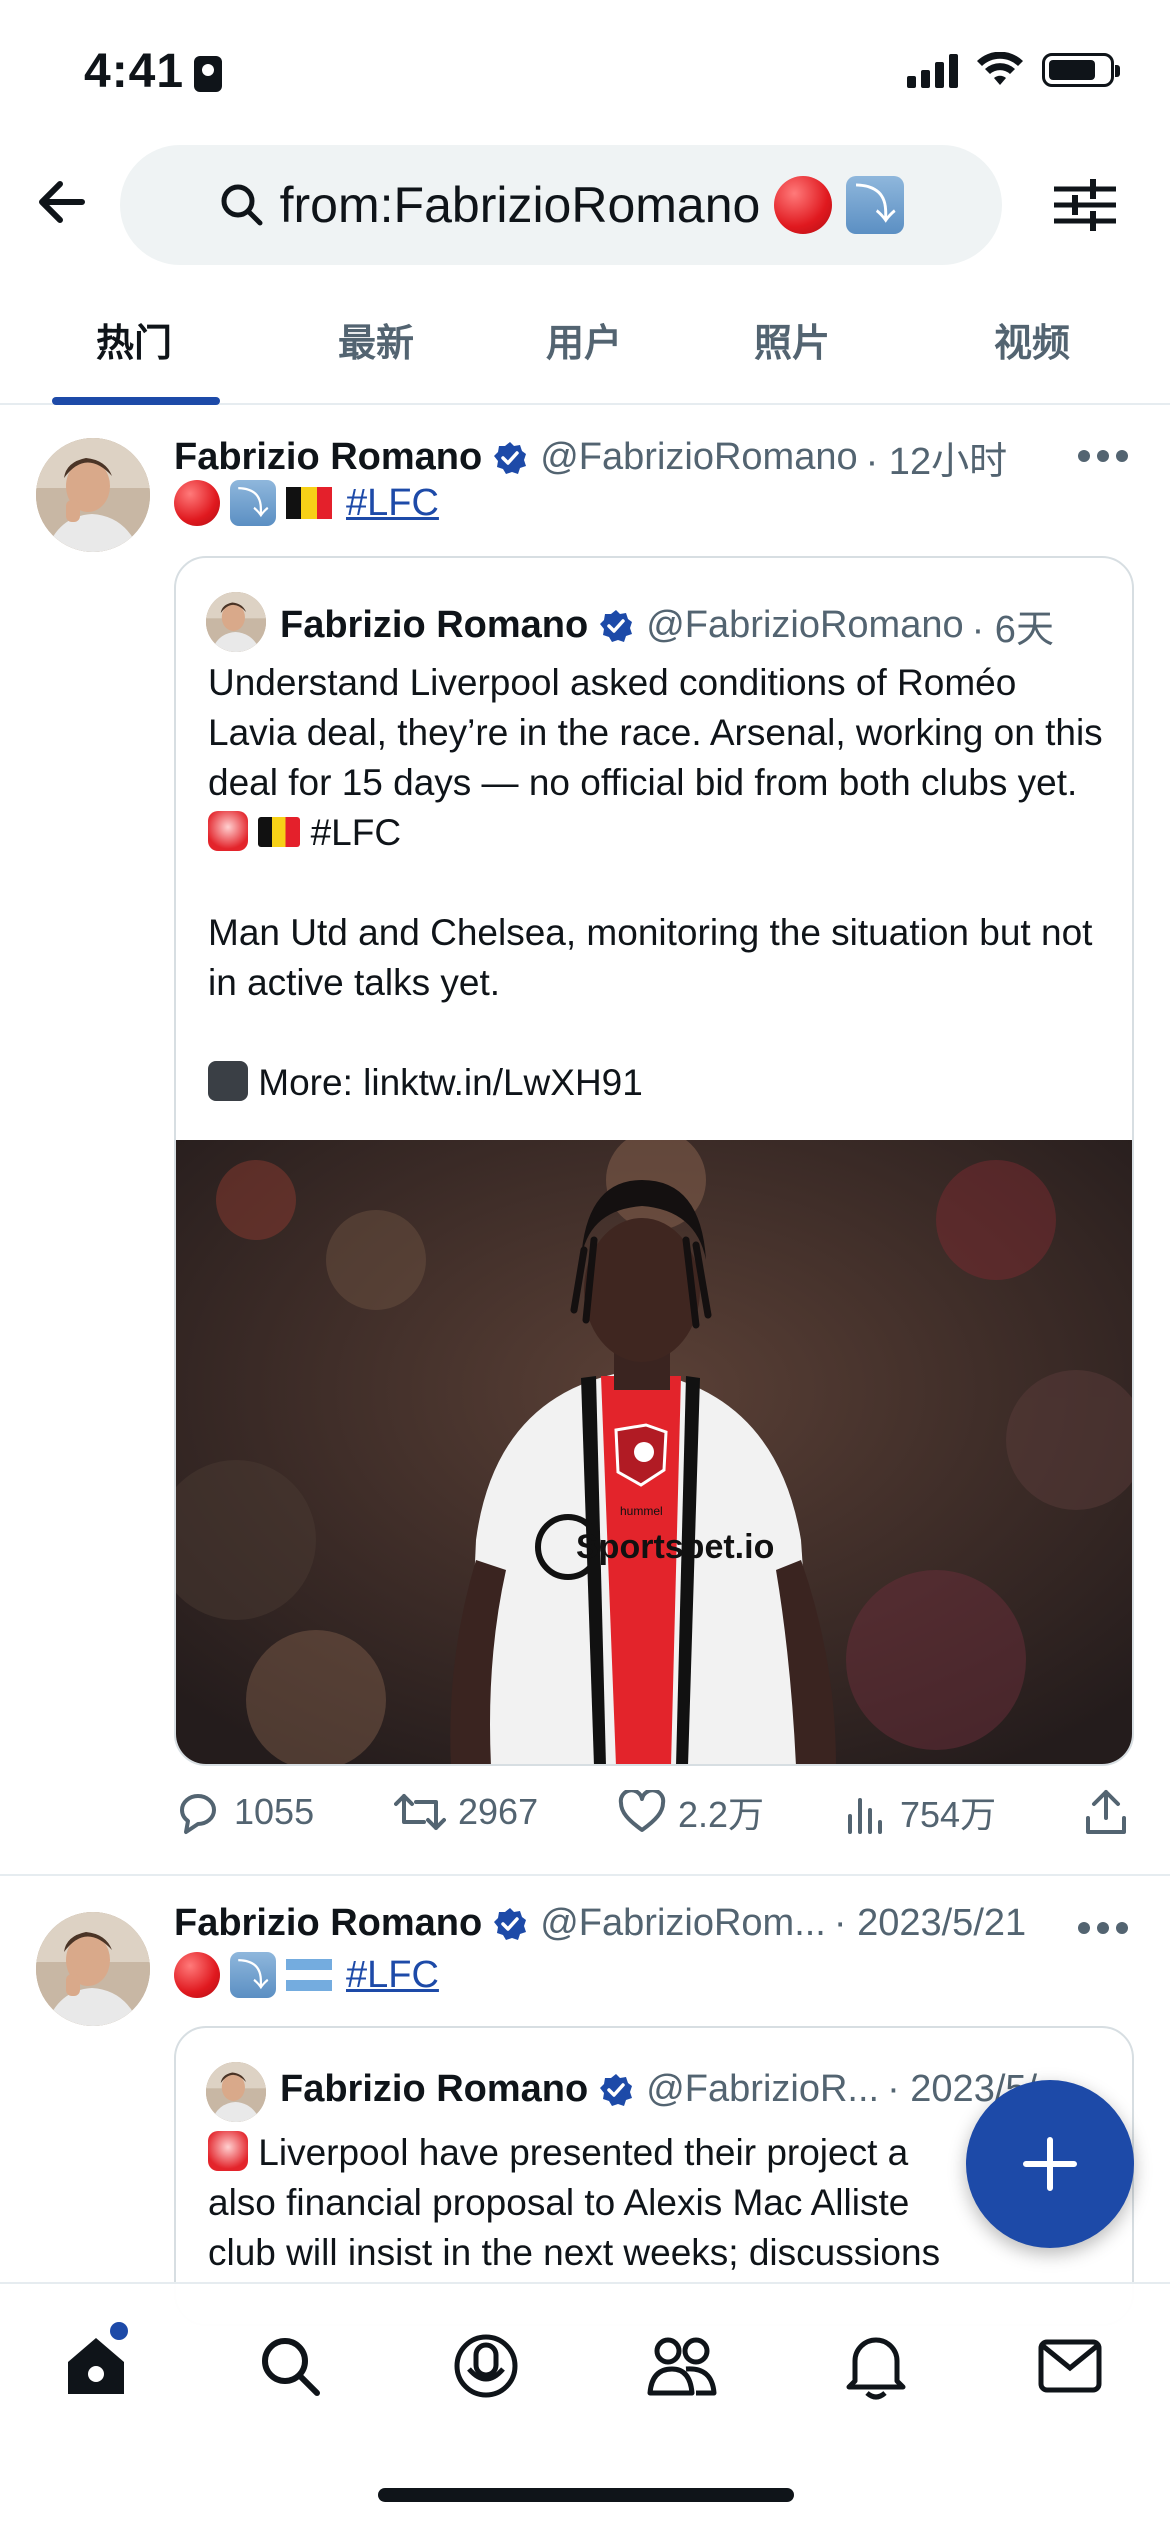 This screenshot has width=1170, height=2532. I want to click on tab-videos: 视频, so click(1032, 339).